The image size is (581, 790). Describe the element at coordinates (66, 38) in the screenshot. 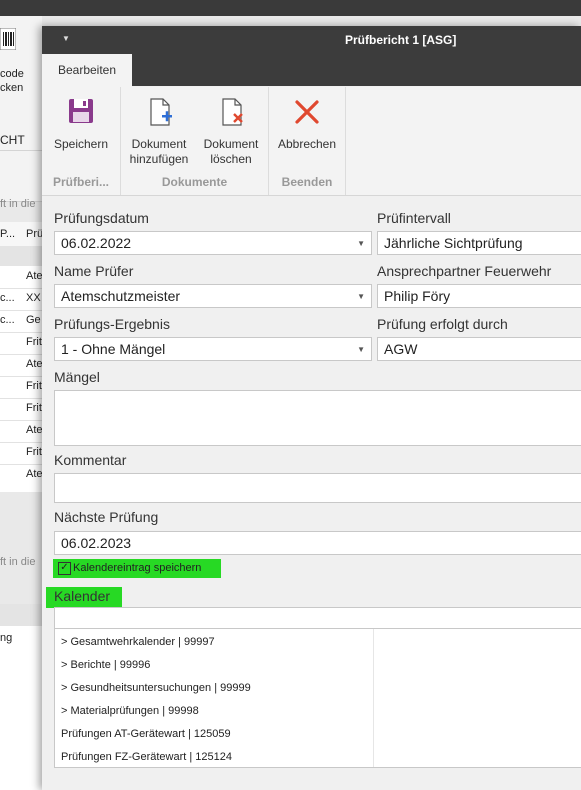

I see `system-menu-icon: ▼` at that location.